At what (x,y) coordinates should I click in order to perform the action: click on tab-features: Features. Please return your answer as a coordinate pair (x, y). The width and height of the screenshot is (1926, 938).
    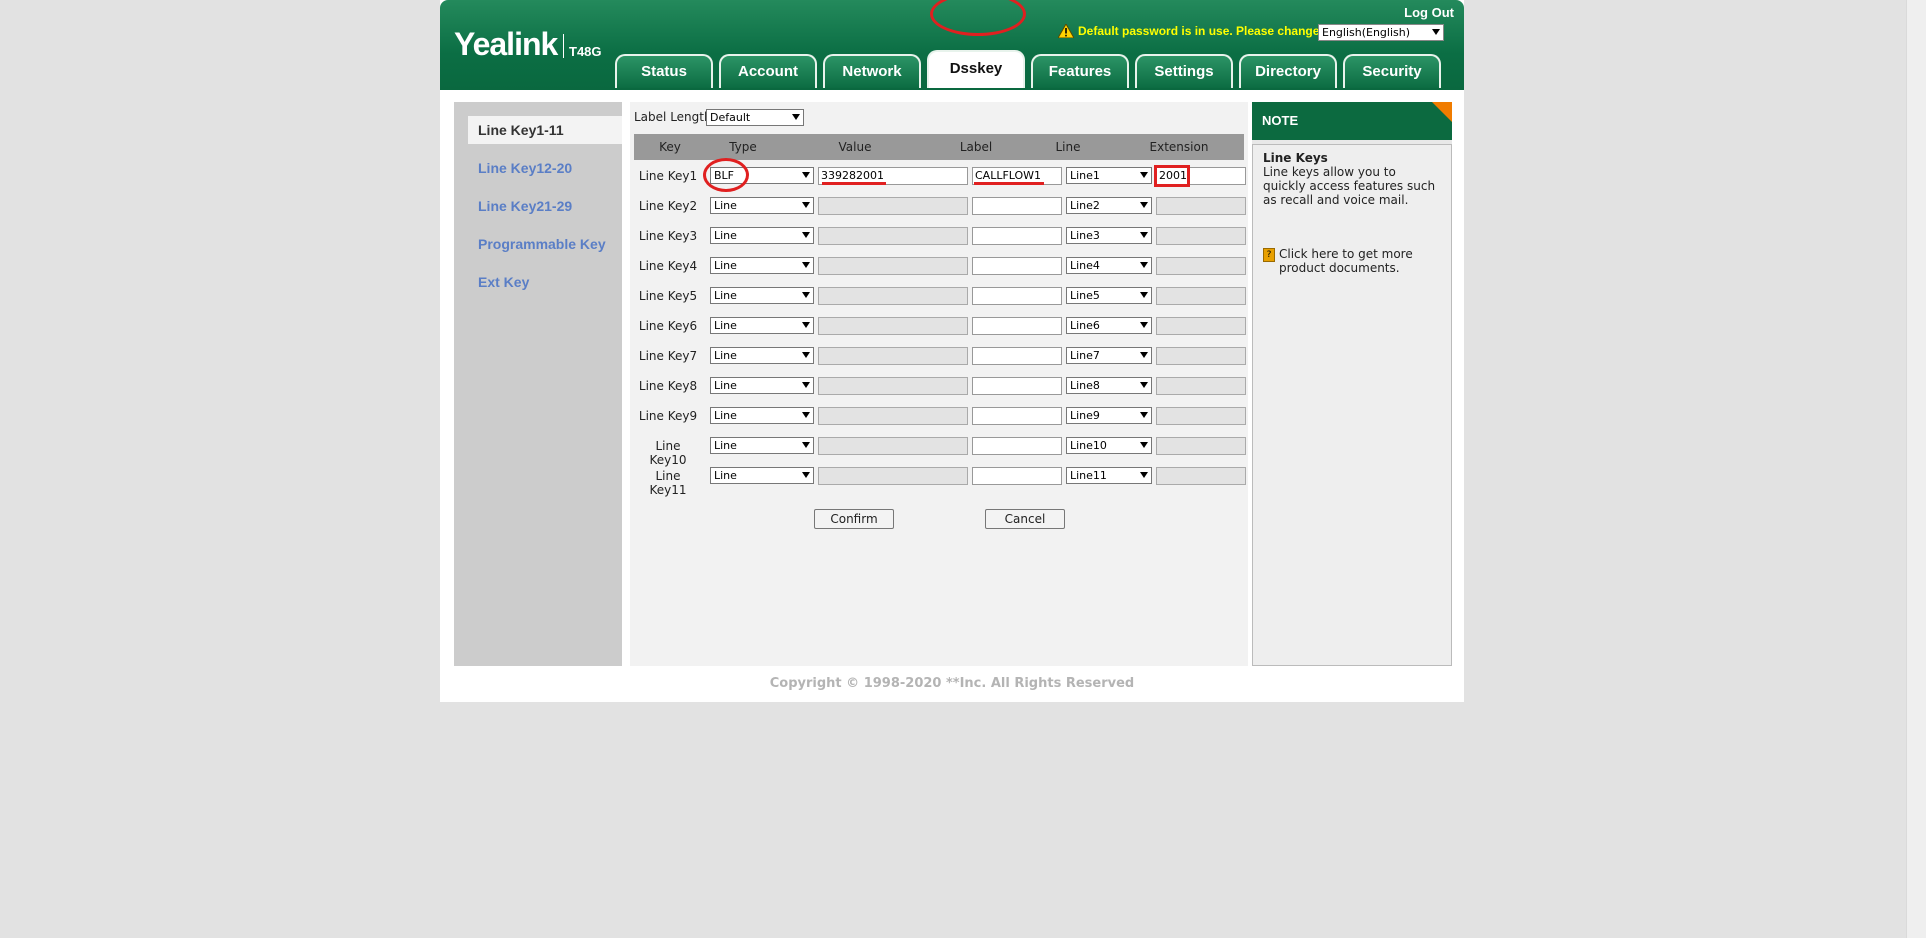
    Looking at the image, I should click on (1080, 71).